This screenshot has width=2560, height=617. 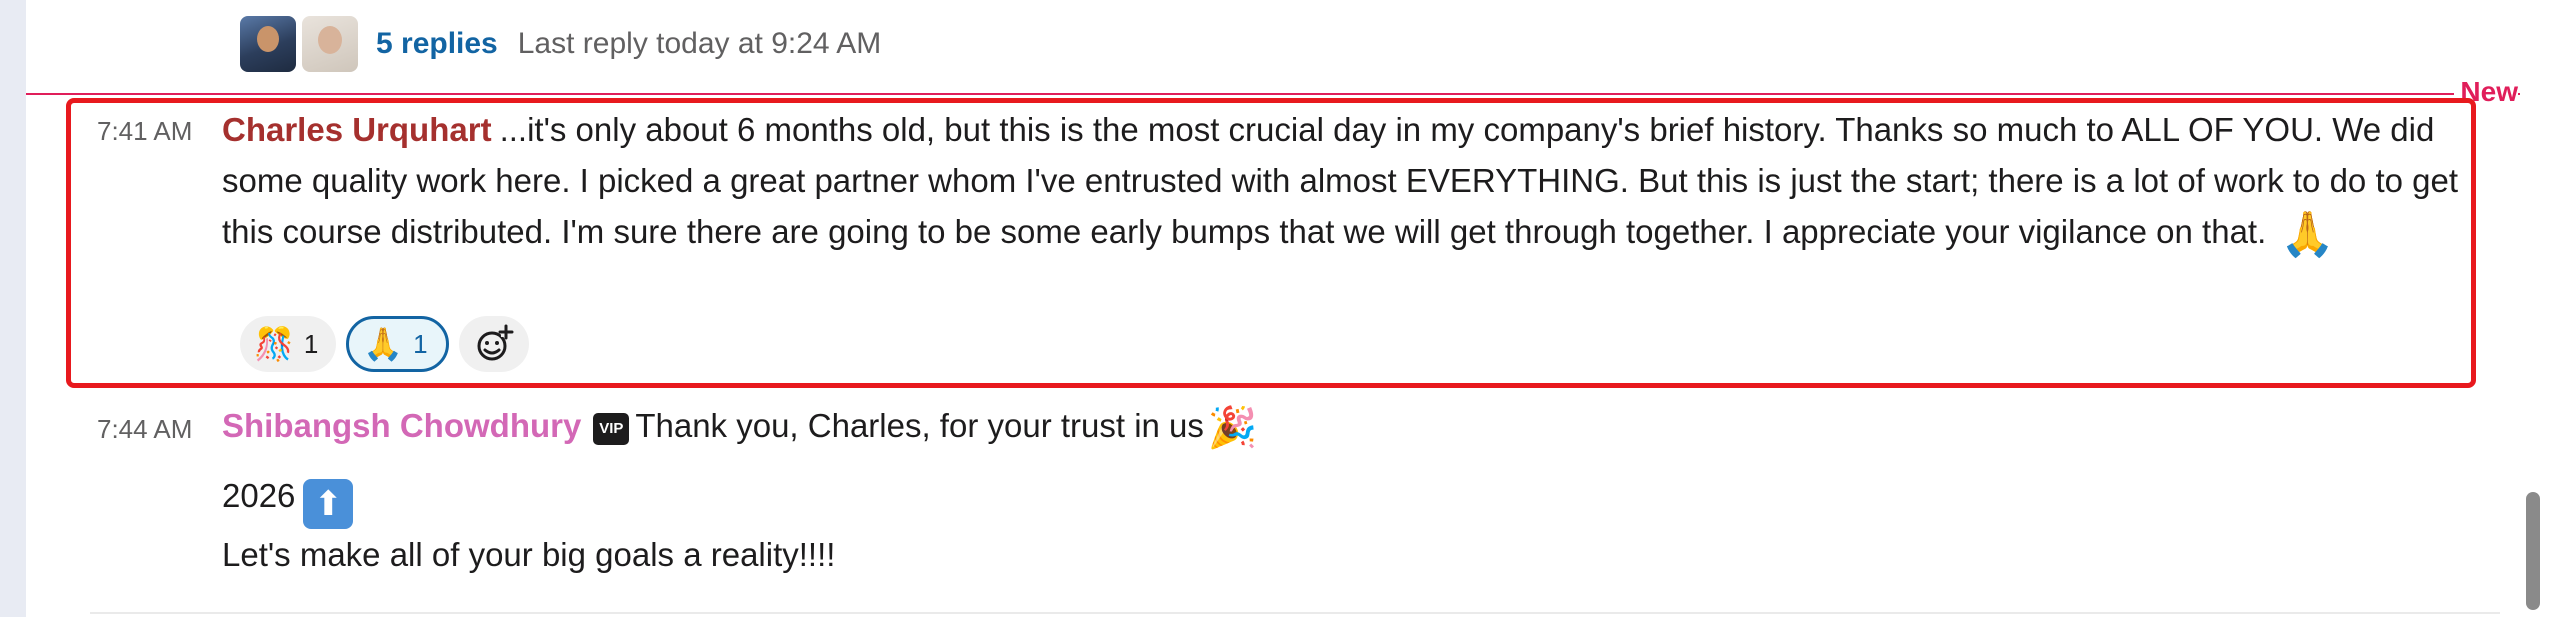 I want to click on message-timestamp: 7:41 AM, so click(x=144, y=131).